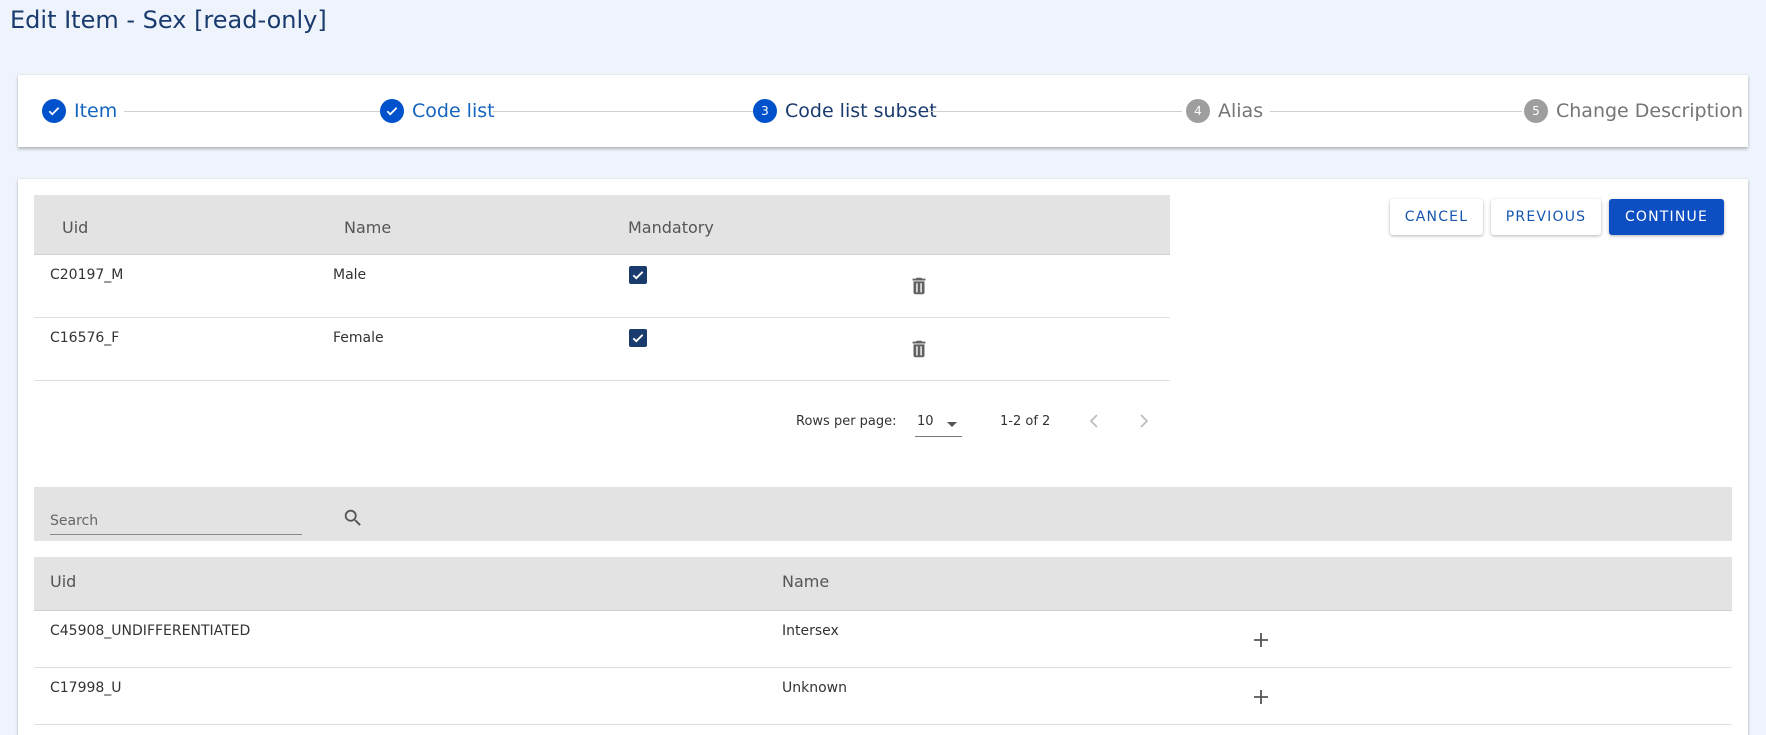 The width and height of the screenshot is (1766, 735). Describe the element at coordinates (602, 286) in the screenshot. I see `table-row: C20197_M Male` at that location.